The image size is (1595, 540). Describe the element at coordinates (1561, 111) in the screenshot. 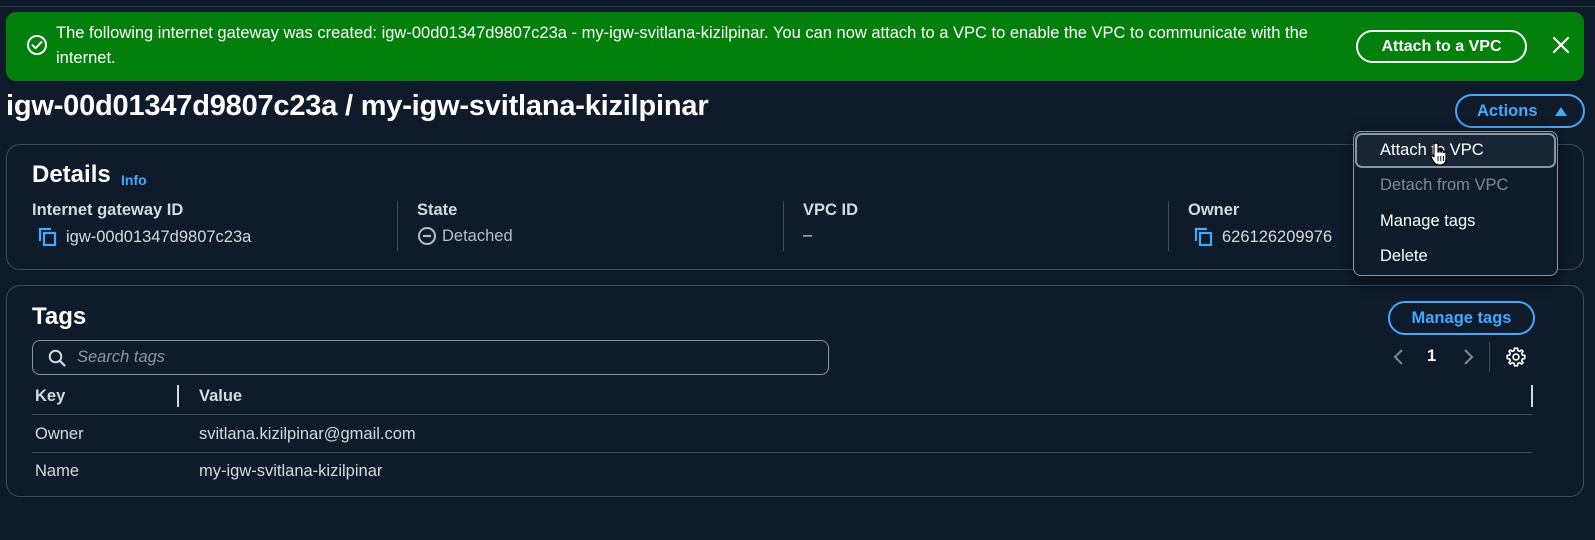

I see `caret-up-icon` at that location.